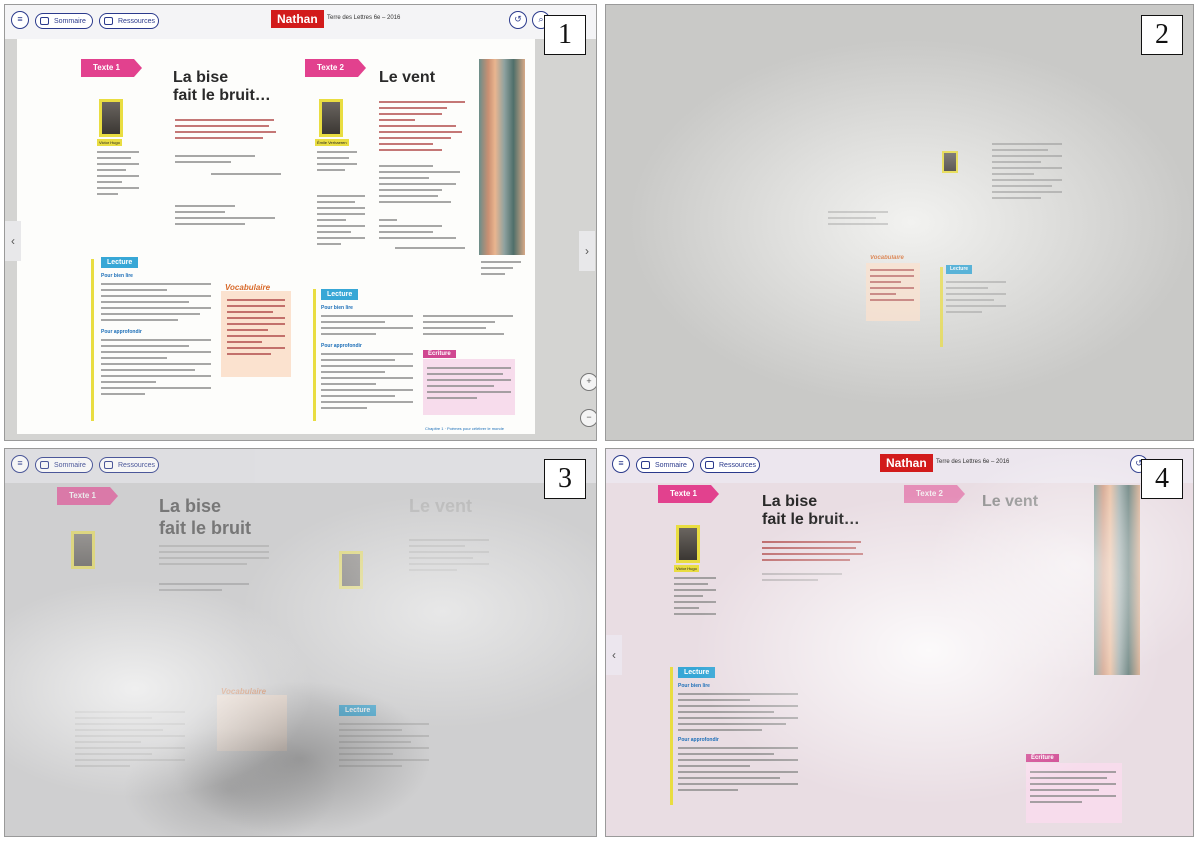 This screenshot has width=1198, height=841. What do you see at coordinates (686, 568) in the screenshot?
I see `author-name-1: Victor Hugo` at bounding box center [686, 568].